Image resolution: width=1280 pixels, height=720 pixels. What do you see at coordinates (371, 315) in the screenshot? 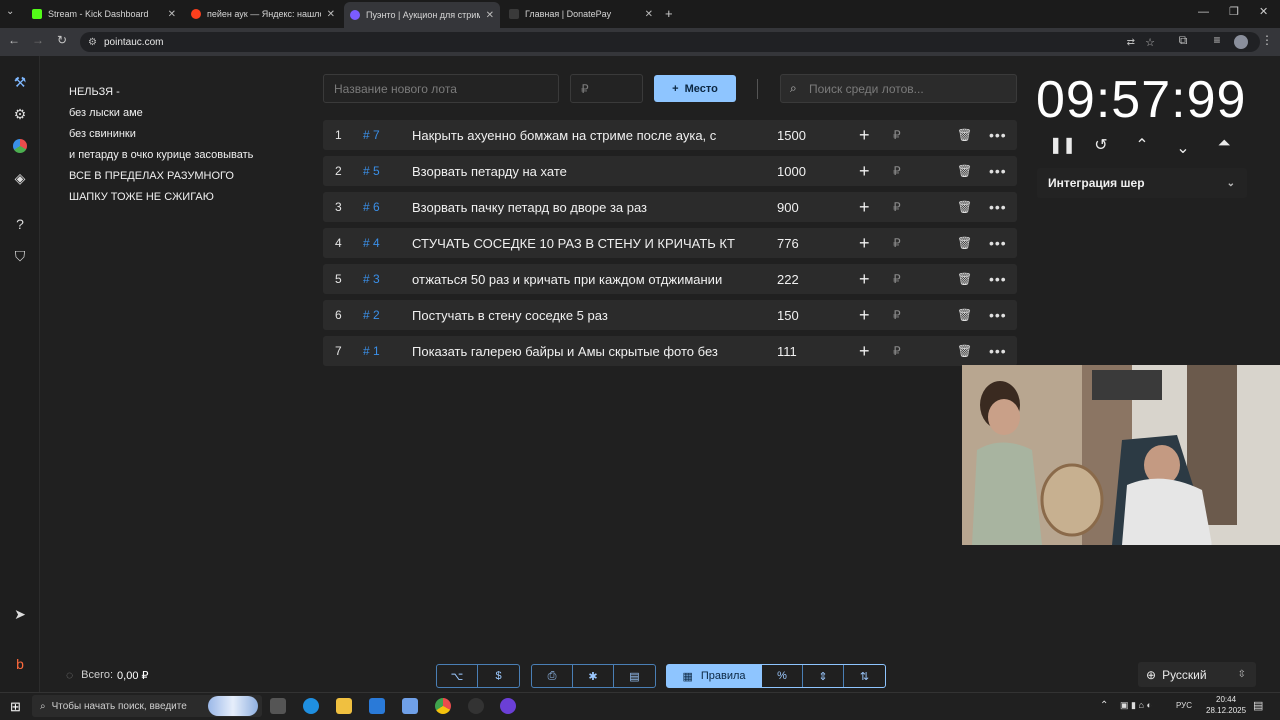
I see `lot-id: # 2` at bounding box center [371, 315].